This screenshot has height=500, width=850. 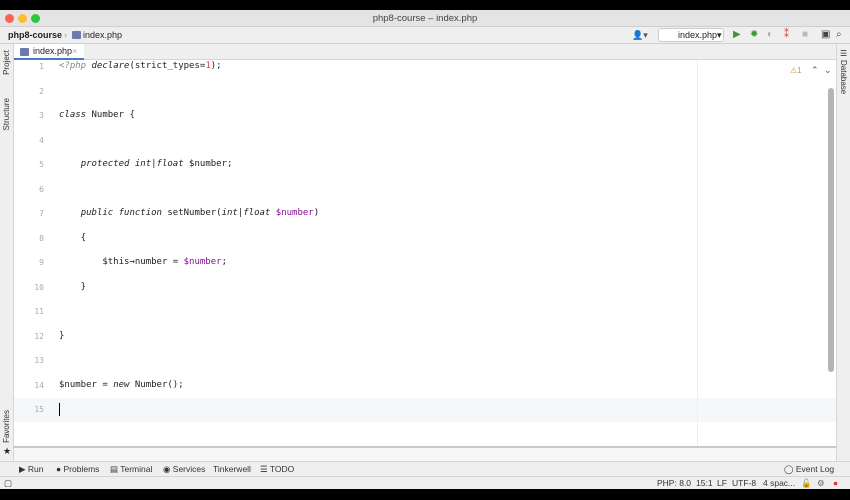 I want to click on code-line: $this→number = $number;, so click(x=143, y=262).